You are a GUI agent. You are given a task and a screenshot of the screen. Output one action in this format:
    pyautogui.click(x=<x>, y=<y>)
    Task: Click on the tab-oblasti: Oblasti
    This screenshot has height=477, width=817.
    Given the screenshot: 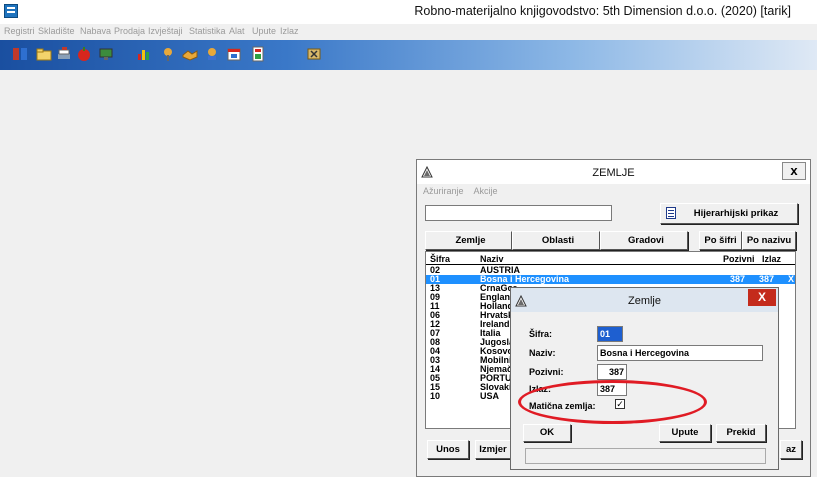 What is the action you would take?
    pyautogui.click(x=556, y=240)
    